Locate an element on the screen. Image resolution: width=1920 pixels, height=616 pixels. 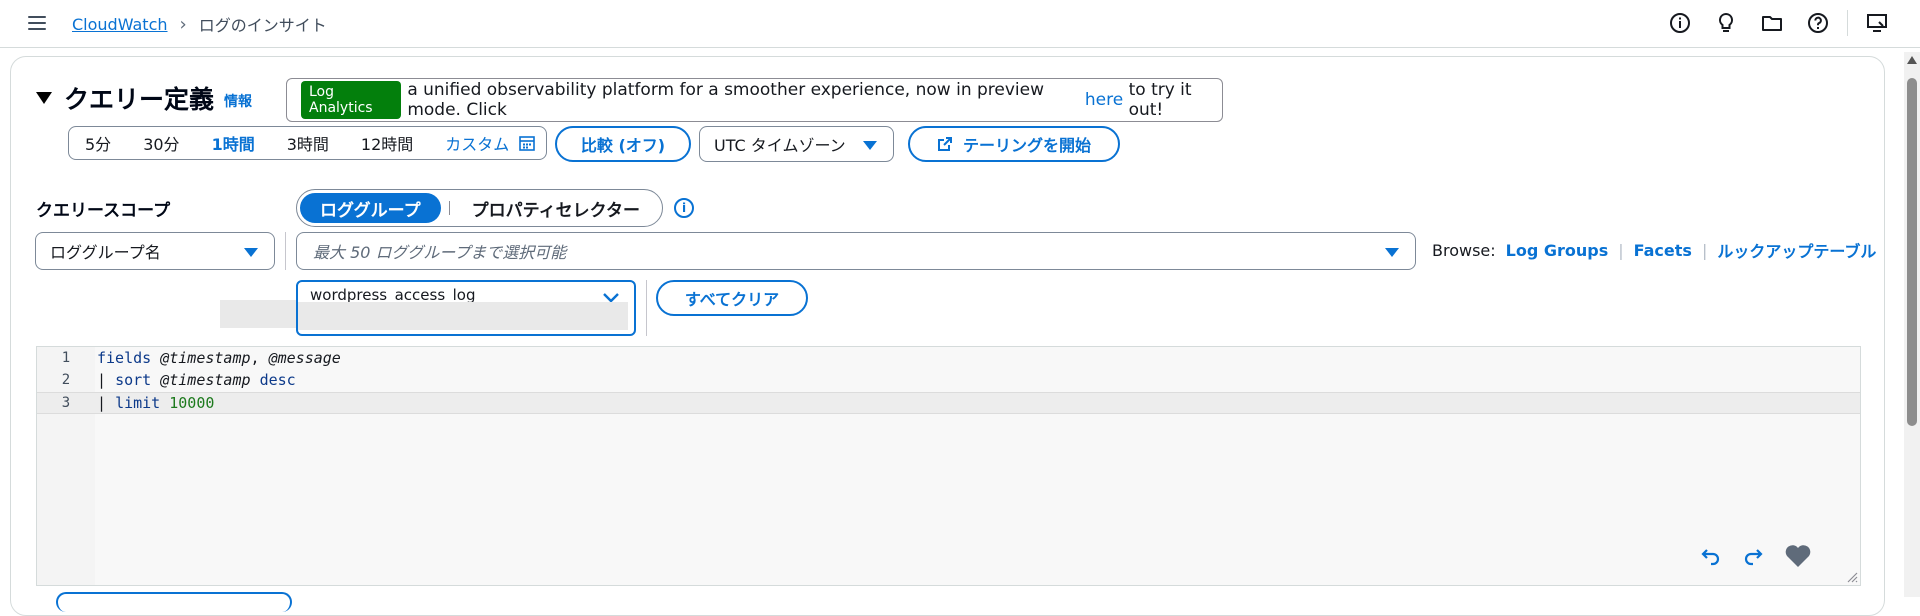
help-icon is located at coordinates (1818, 23).